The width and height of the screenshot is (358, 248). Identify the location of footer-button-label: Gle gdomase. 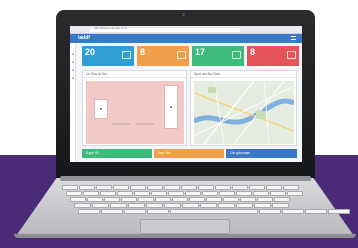
(240, 153).